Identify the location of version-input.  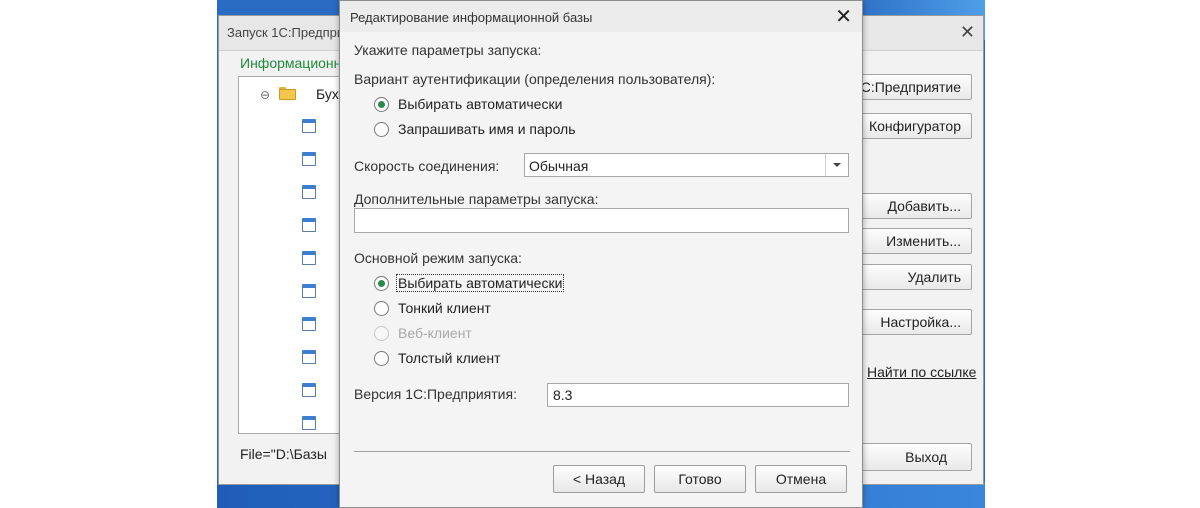
(698, 395).